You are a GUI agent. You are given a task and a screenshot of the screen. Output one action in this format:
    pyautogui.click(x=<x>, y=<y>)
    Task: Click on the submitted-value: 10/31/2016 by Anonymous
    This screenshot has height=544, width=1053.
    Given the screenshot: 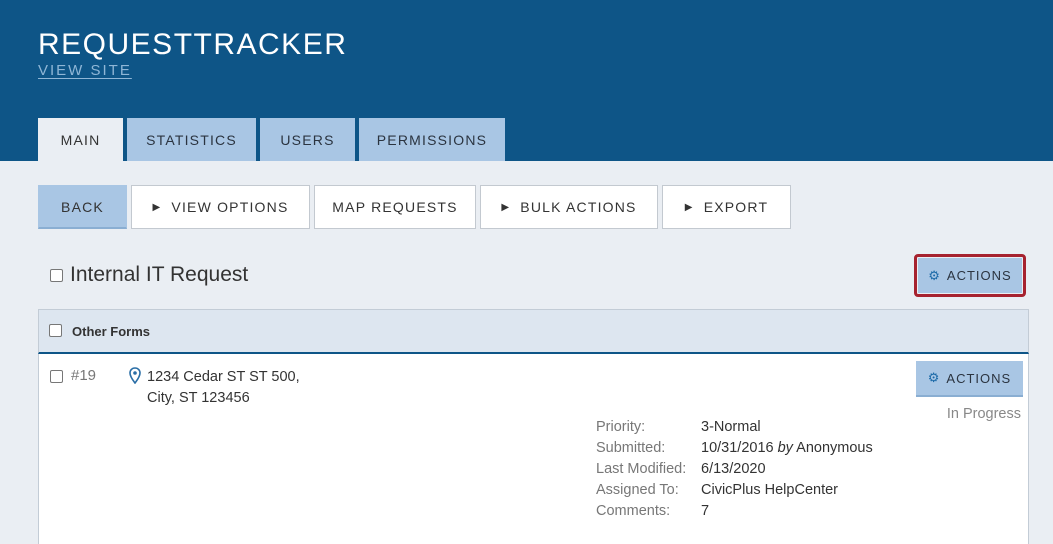 What is the action you would take?
    pyautogui.click(x=787, y=448)
    